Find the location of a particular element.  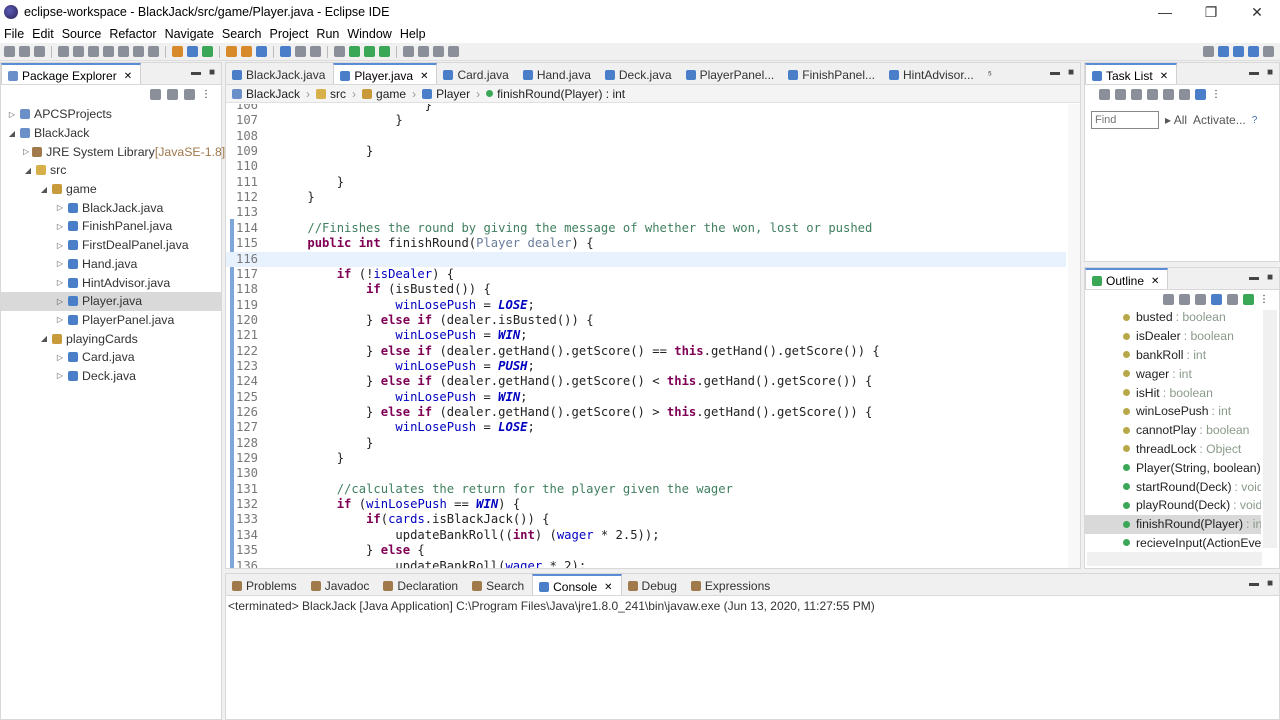

focus-icon is located at coordinates (189, 94).